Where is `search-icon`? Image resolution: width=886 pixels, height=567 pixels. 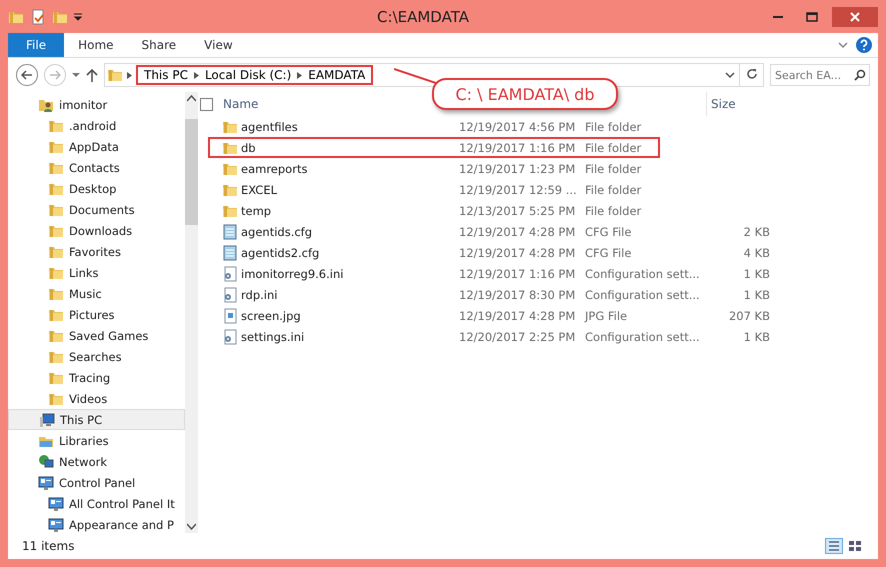
search-icon is located at coordinates (860, 75).